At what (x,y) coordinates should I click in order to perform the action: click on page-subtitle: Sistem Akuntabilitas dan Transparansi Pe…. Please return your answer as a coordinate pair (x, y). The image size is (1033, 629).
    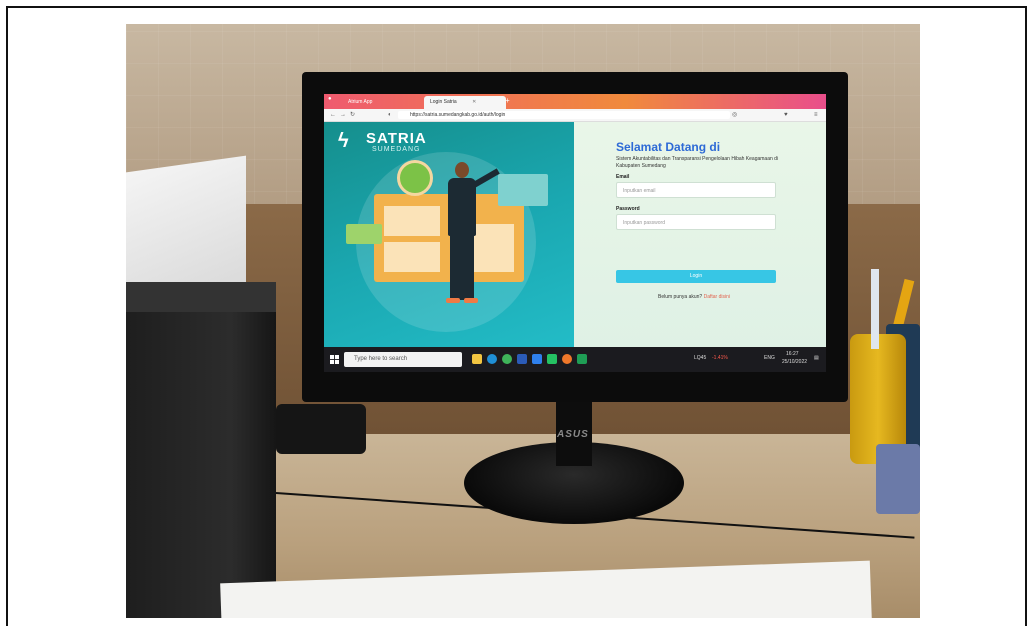
    Looking at the image, I should click on (697, 162).